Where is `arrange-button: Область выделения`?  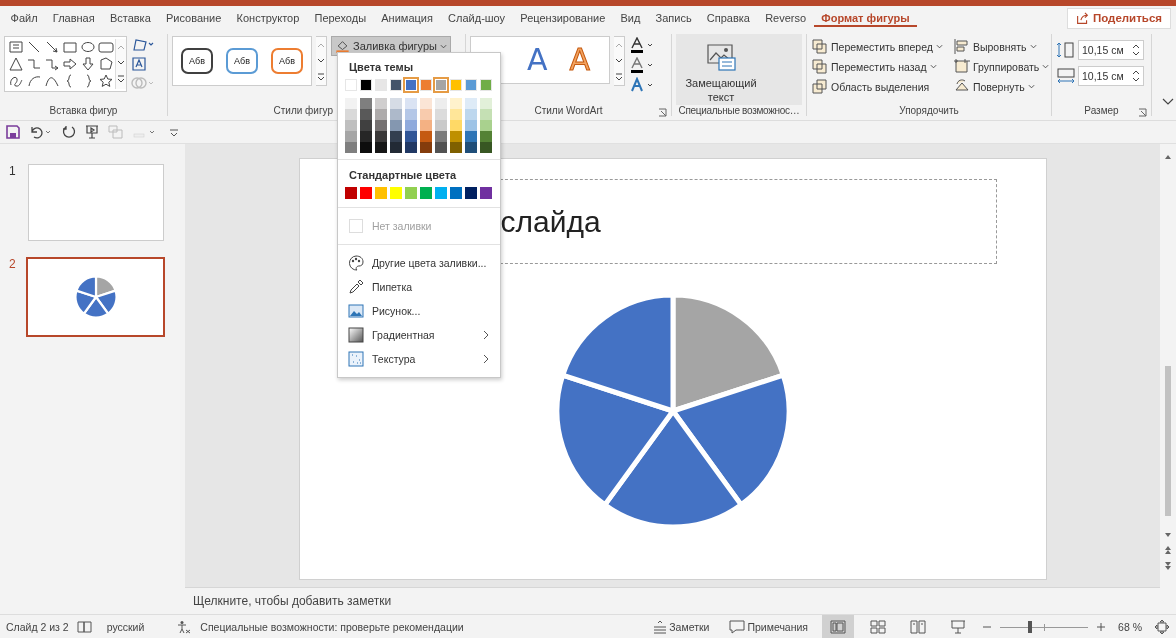 arrange-button: Область выделения is located at coordinates (877, 86).